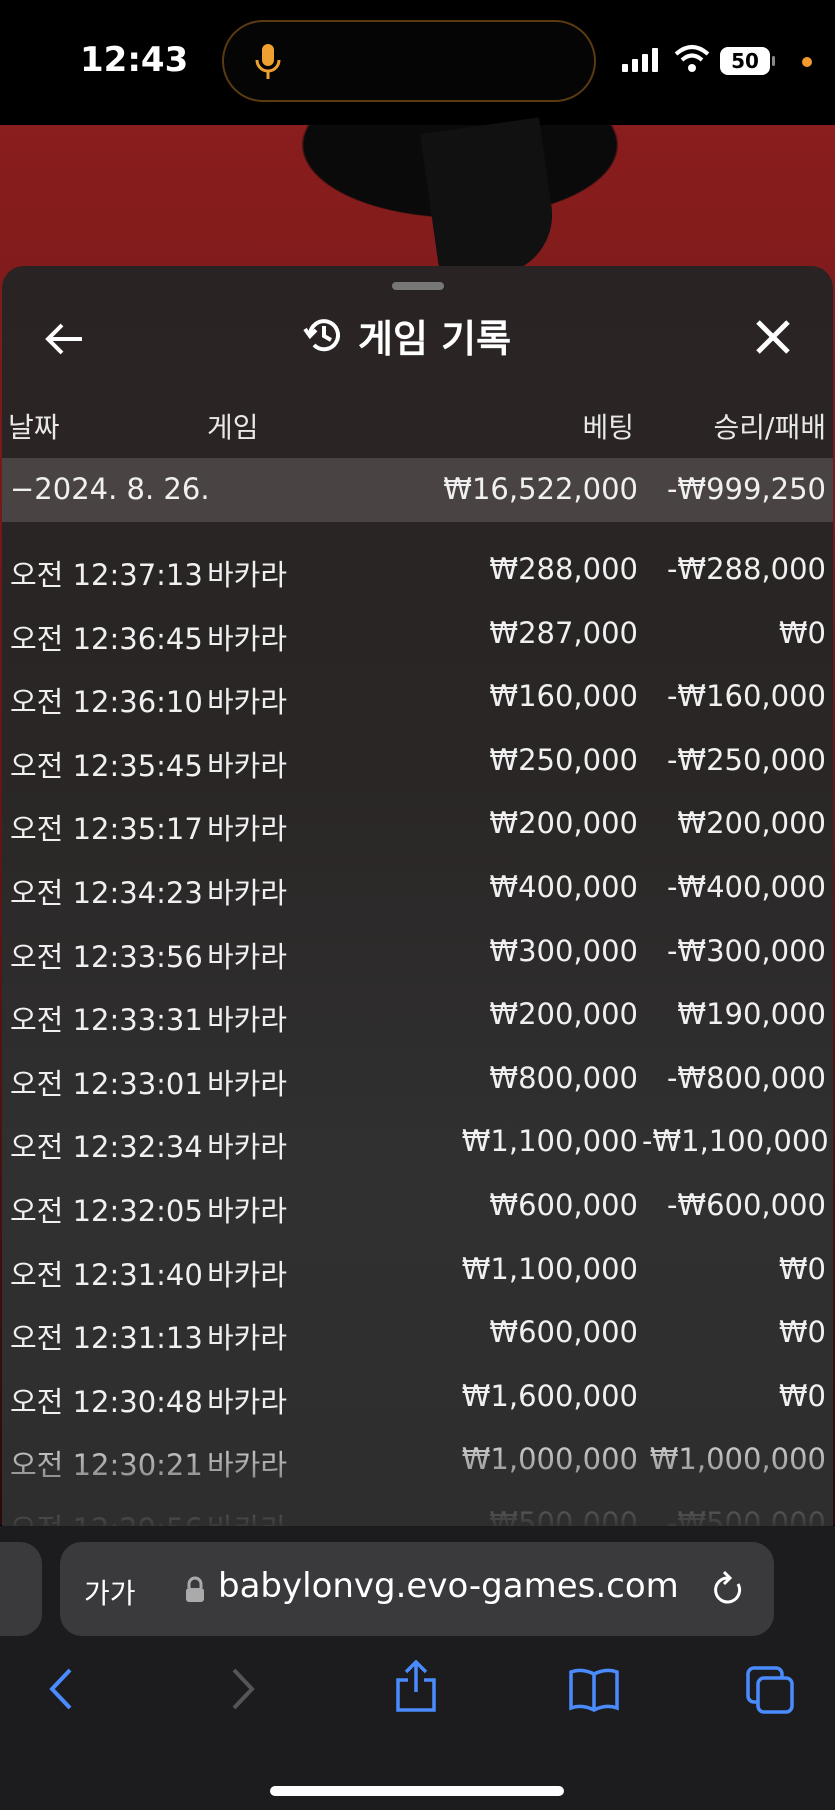  Describe the element at coordinates (106, 893) in the screenshot. I see `history-row-time: 오전 12:34:23` at that location.